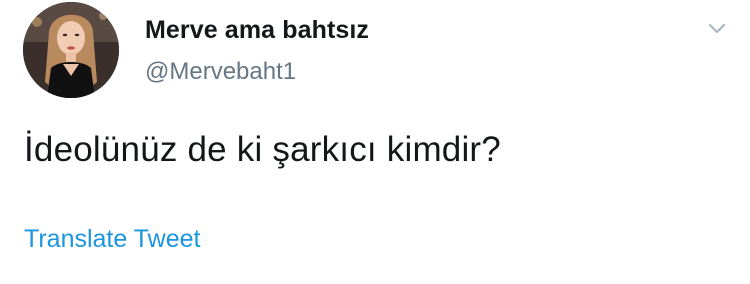 The image size is (750, 284). I want to click on profile-photo-icon, so click(71, 50).